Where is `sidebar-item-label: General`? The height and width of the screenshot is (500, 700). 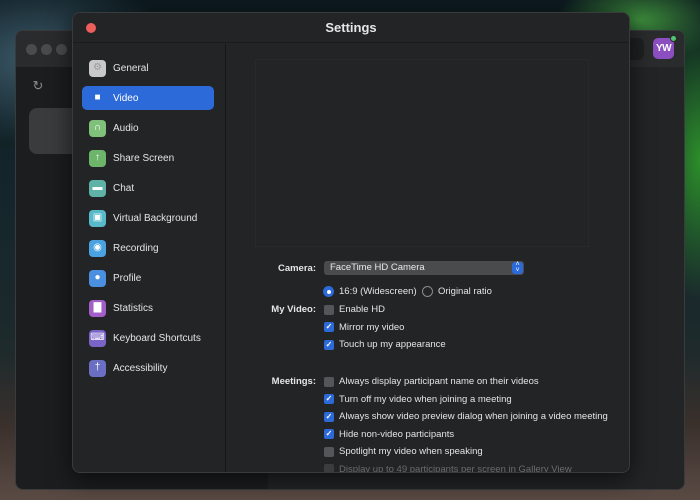
sidebar-item-label: General is located at coordinates (131, 68).